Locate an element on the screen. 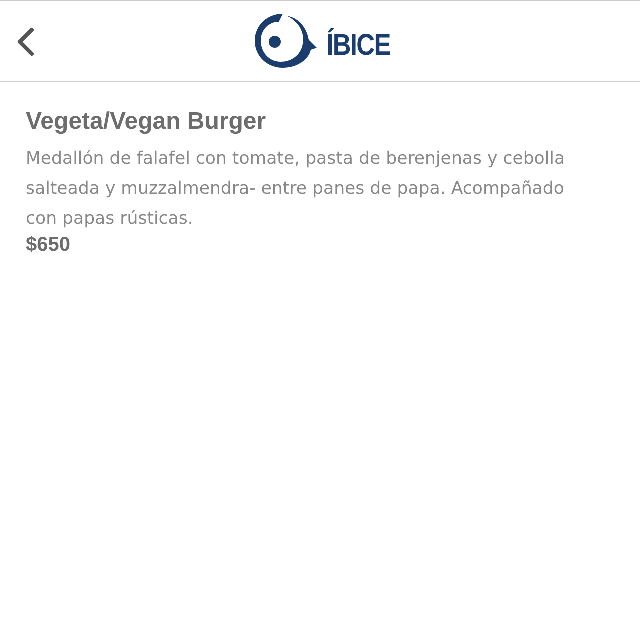 Image resolution: width=640 pixels, height=640 pixels. logo-text: ÍBICE is located at coordinates (359, 46).